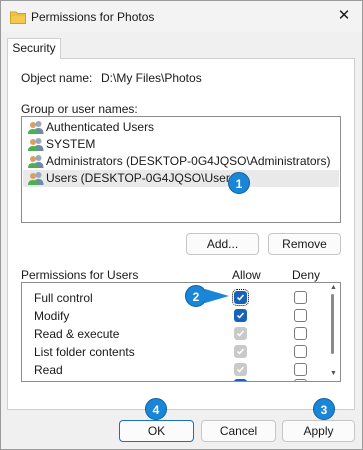 The image size is (363, 450). Describe the element at coordinates (300, 315) in the screenshot. I see `deny-modify-checkbox` at that location.